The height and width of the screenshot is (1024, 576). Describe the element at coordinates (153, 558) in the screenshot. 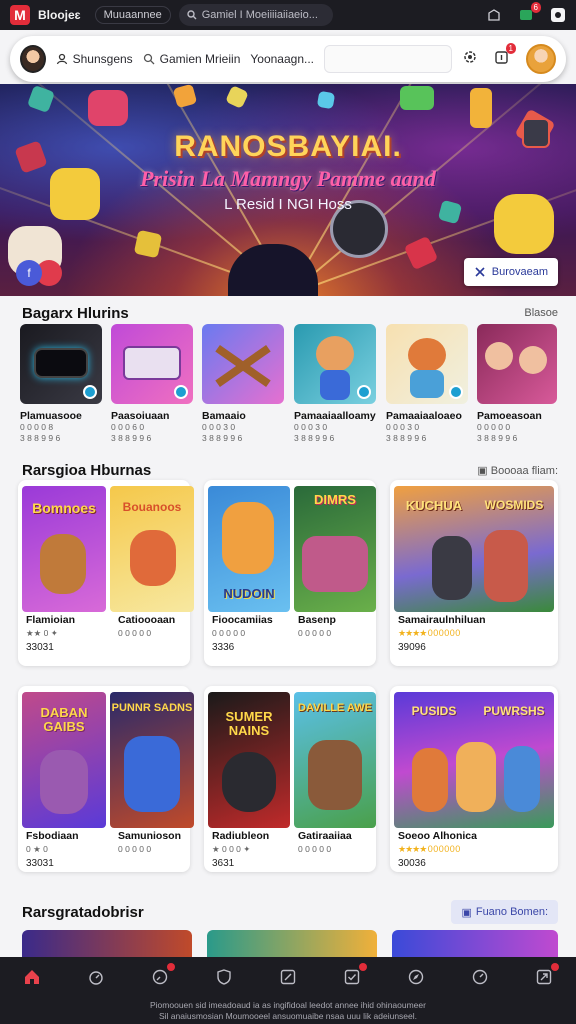

I see `bear-character` at that location.